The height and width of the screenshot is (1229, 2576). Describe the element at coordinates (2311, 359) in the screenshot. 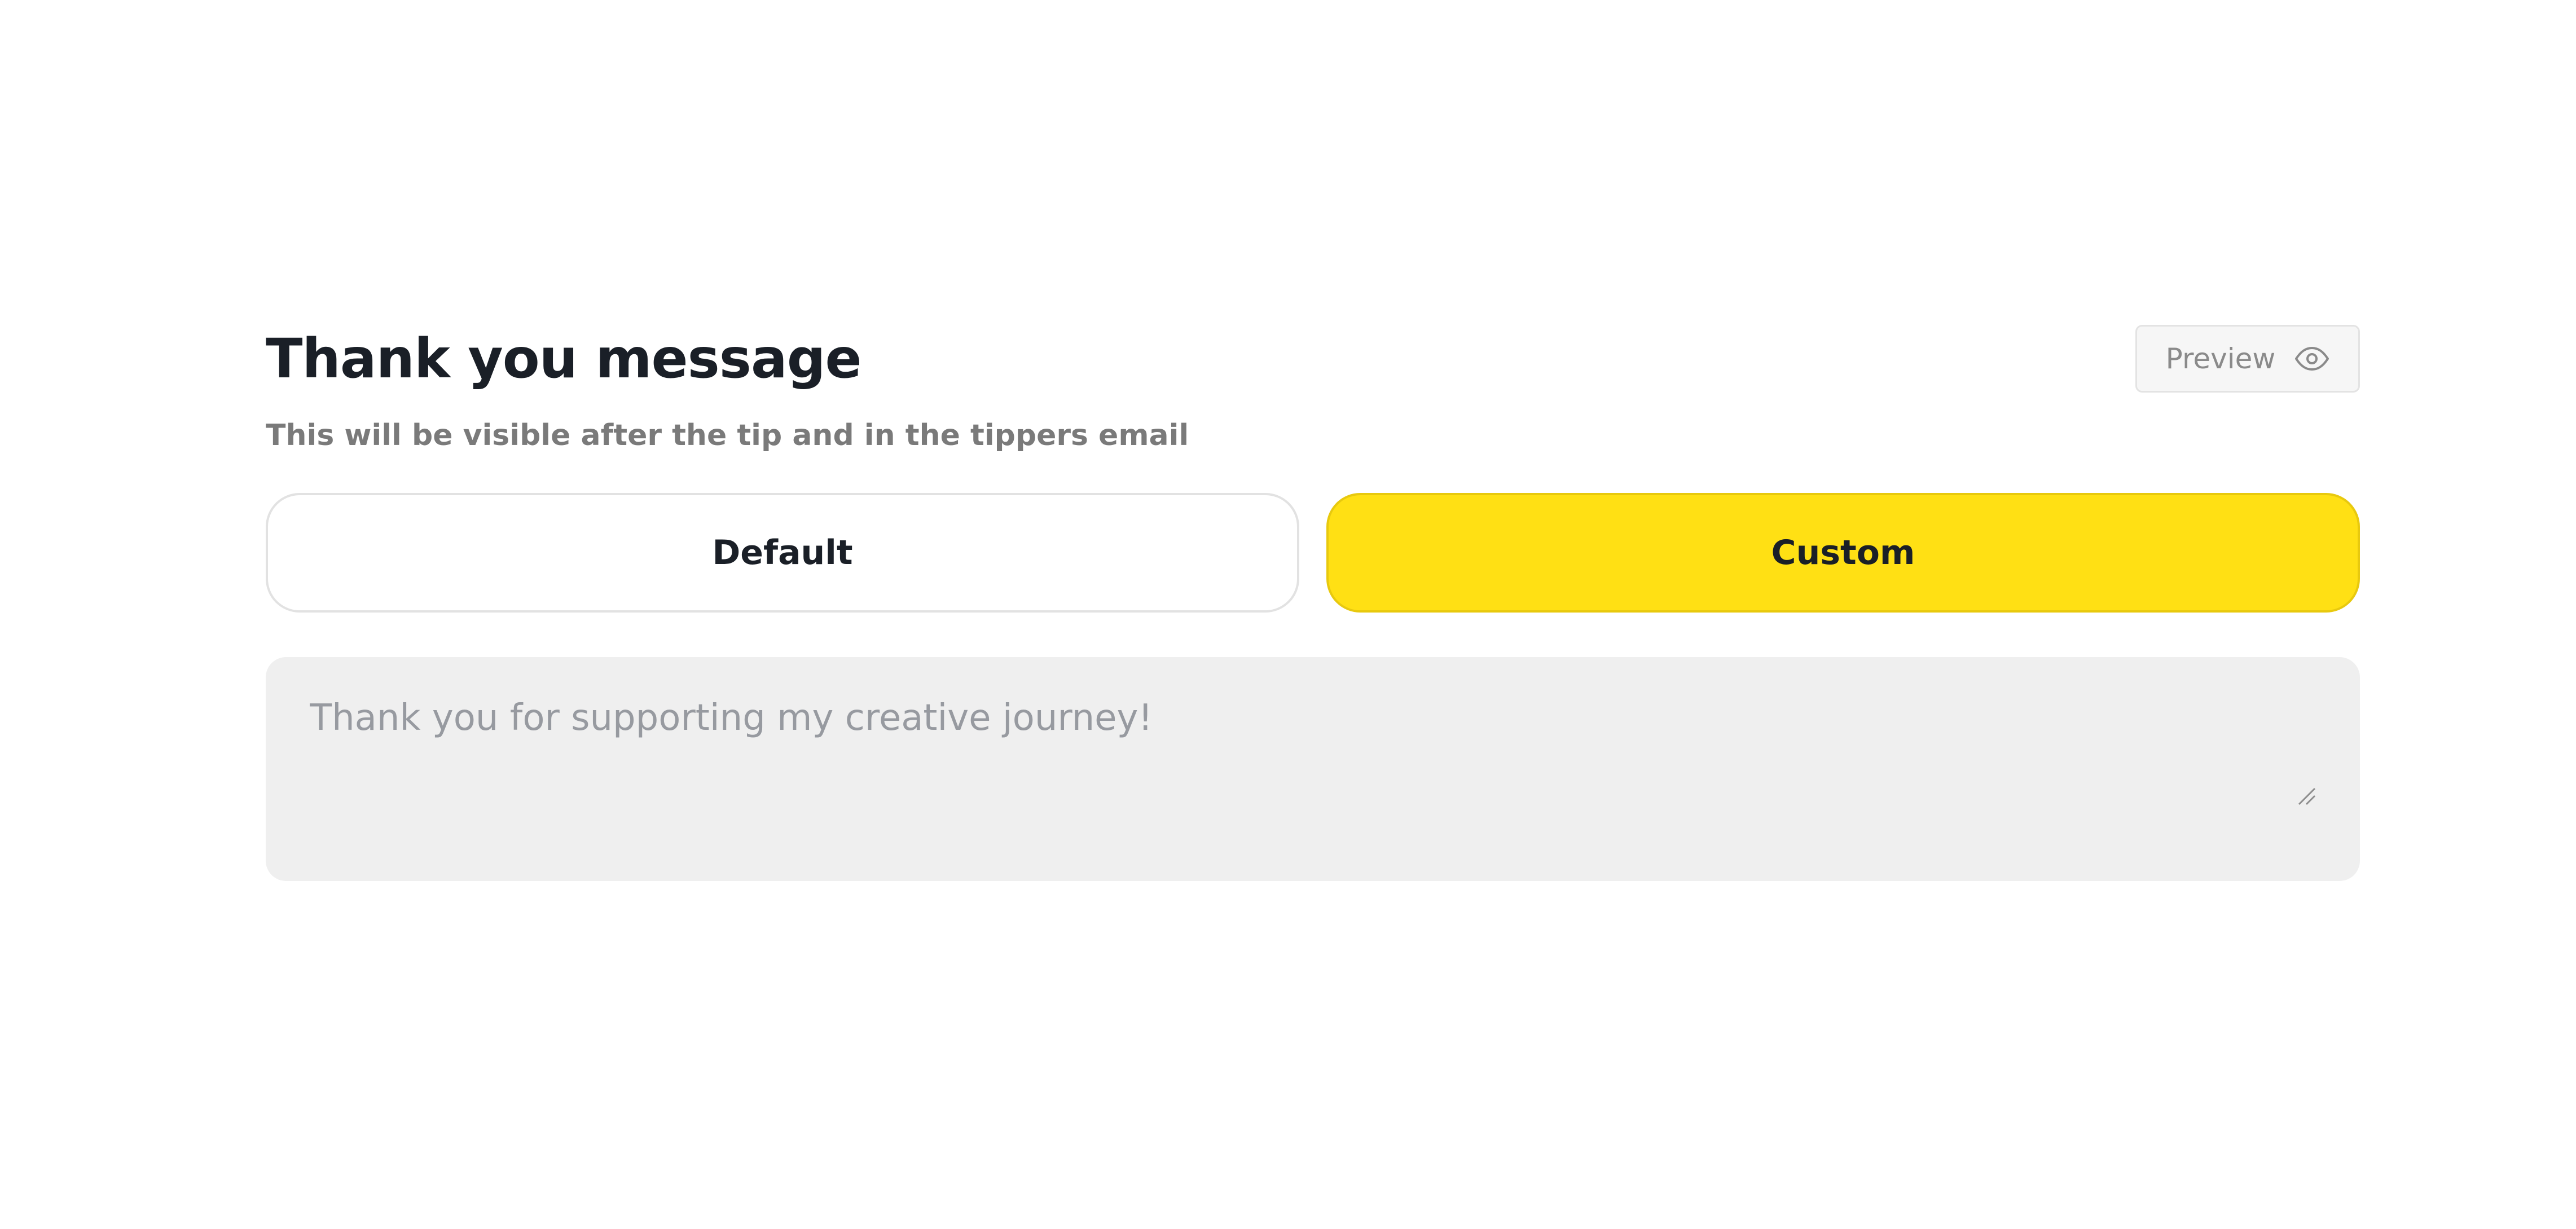

I see `eye-icon` at that location.